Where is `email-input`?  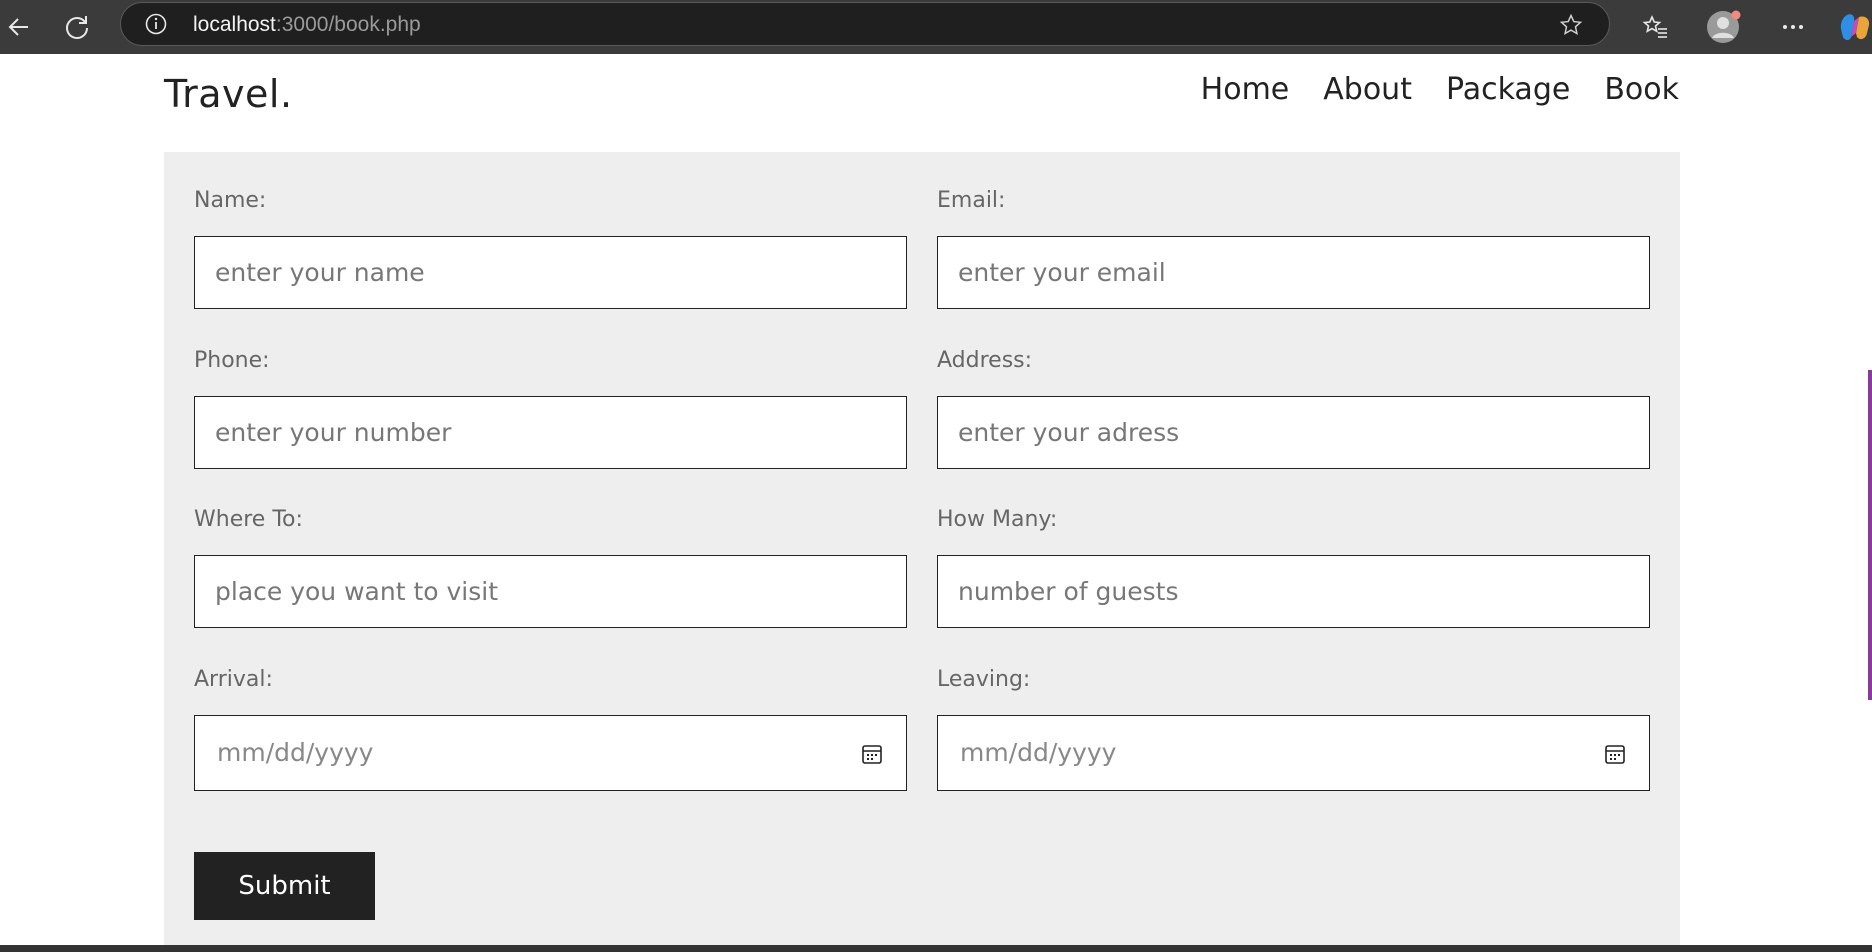 email-input is located at coordinates (1293, 272).